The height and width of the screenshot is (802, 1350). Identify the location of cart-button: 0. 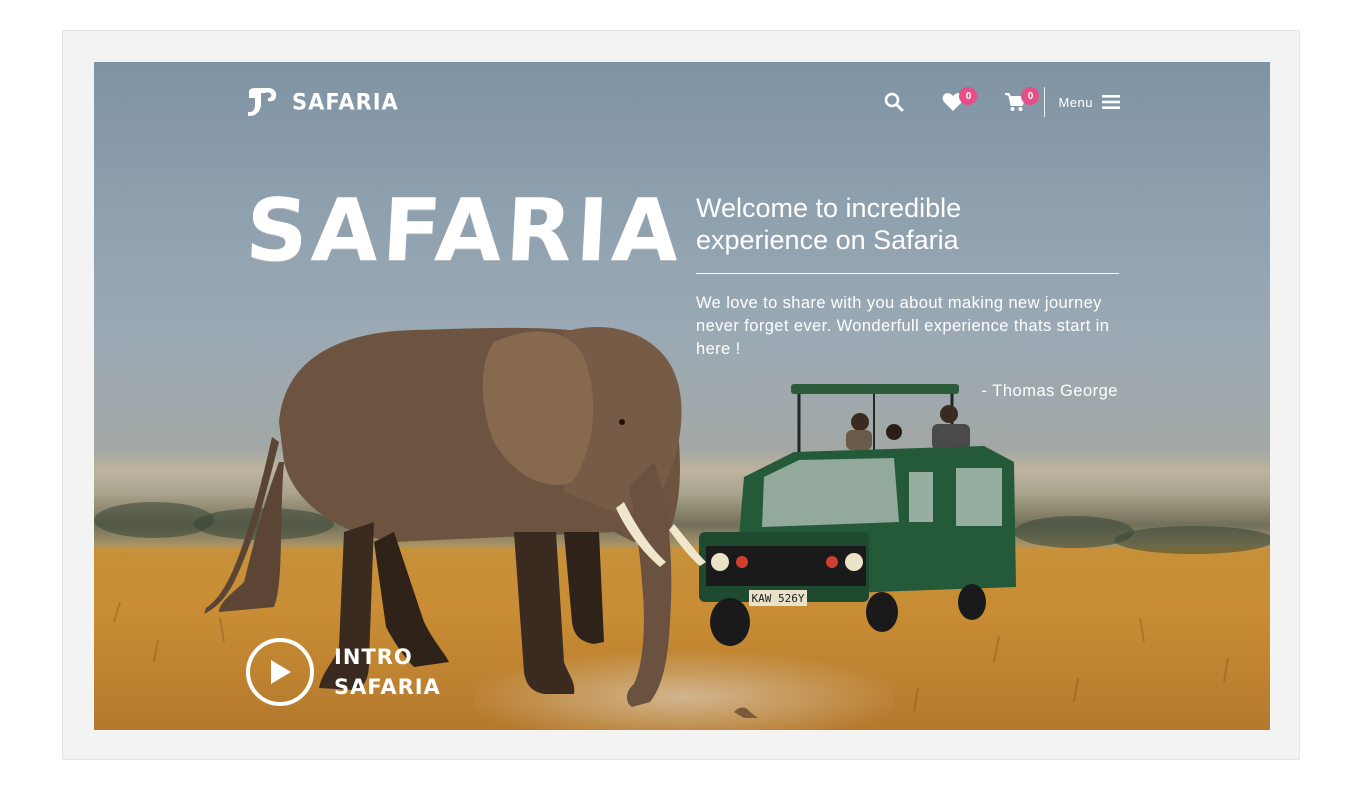
(1021, 101).